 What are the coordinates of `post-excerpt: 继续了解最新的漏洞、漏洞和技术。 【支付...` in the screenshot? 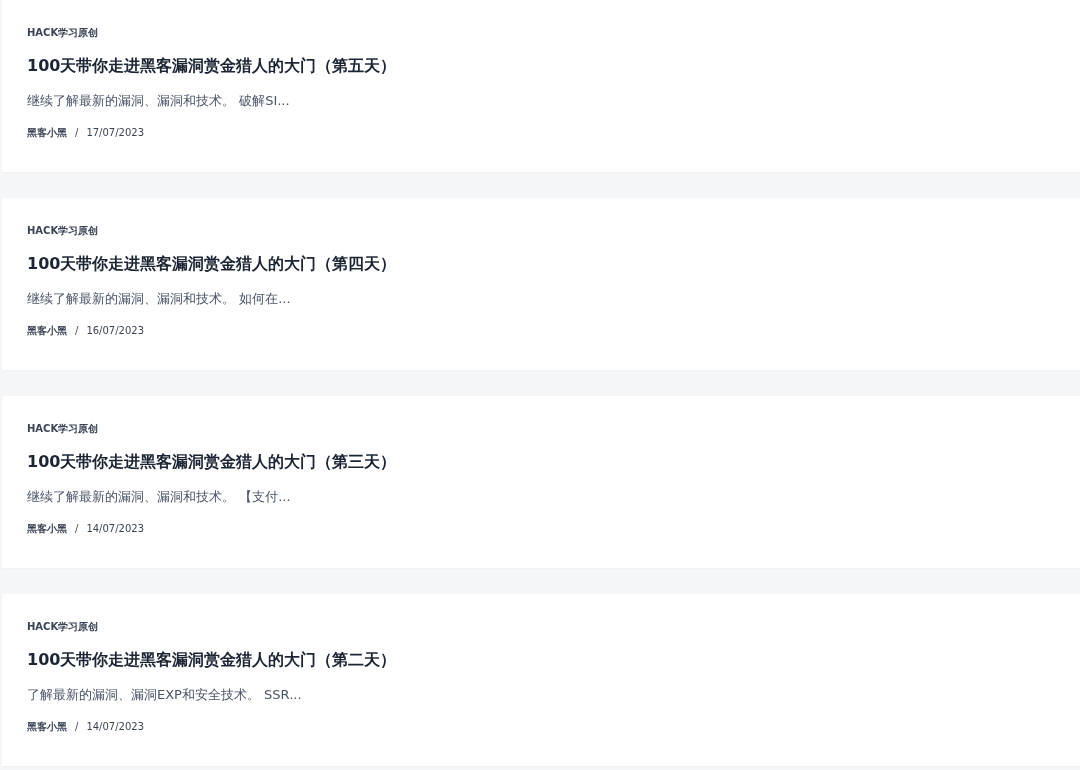 It's located at (159, 497).